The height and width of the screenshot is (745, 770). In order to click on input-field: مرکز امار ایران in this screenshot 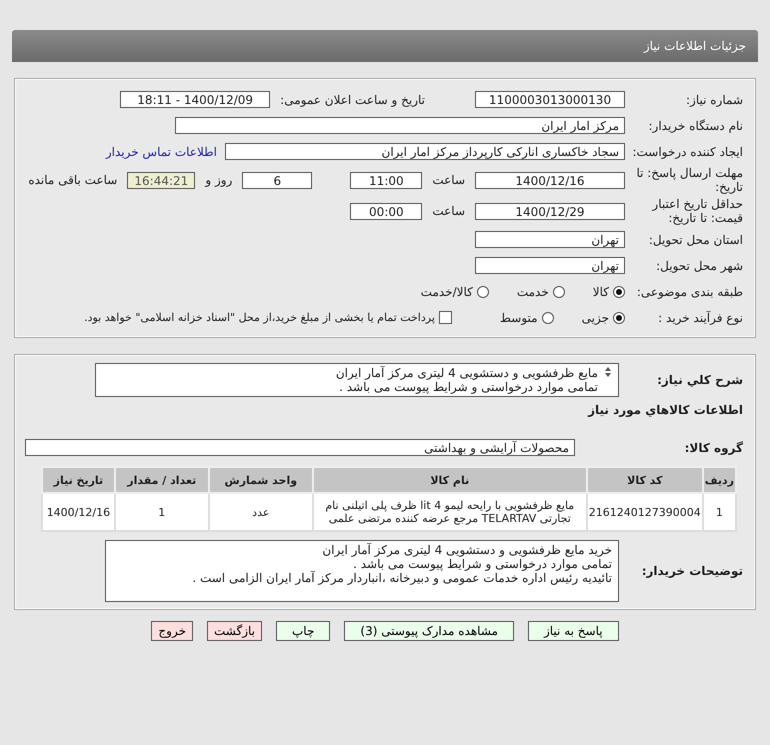, I will do `click(400, 125)`.